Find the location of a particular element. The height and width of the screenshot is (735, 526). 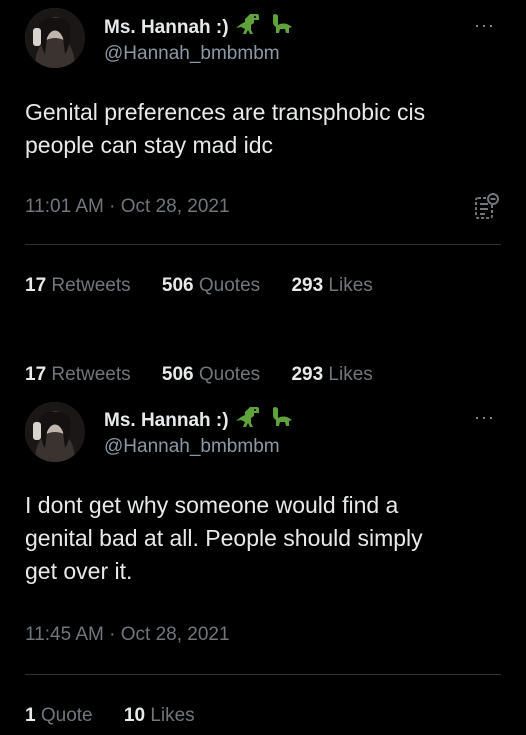

tweet-text-line: genital bad at all. People should simply is located at coordinates (224, 538).